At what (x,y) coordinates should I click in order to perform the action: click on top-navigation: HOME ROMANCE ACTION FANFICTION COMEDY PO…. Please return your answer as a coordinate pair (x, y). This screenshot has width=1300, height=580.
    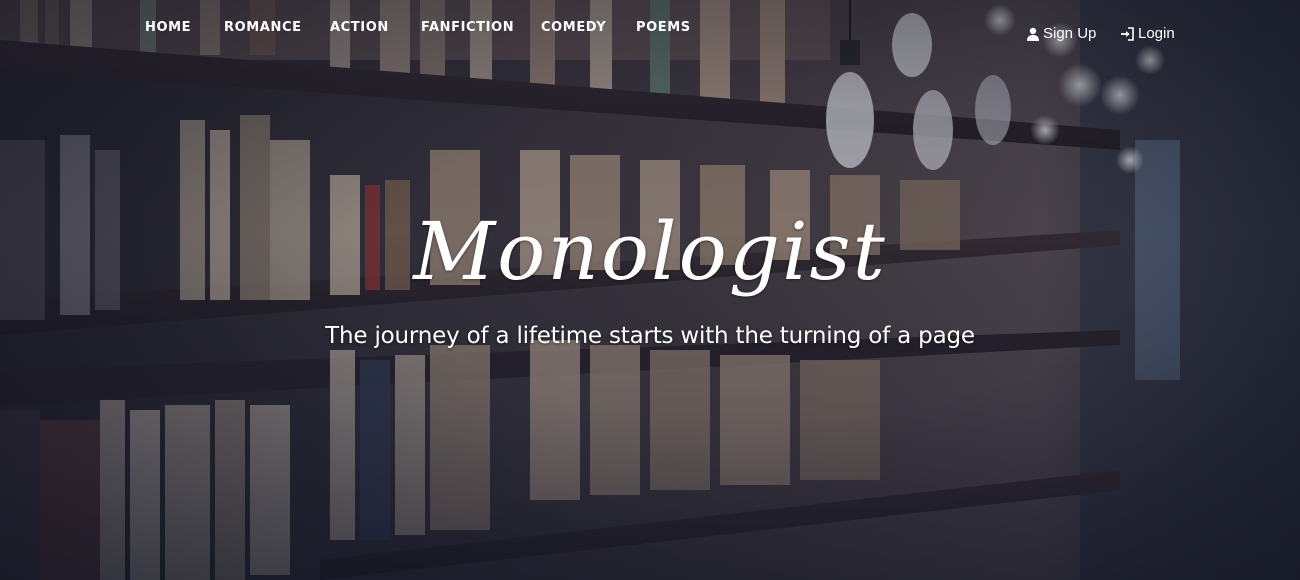
    Looking at the image, I should click on (650, 30).